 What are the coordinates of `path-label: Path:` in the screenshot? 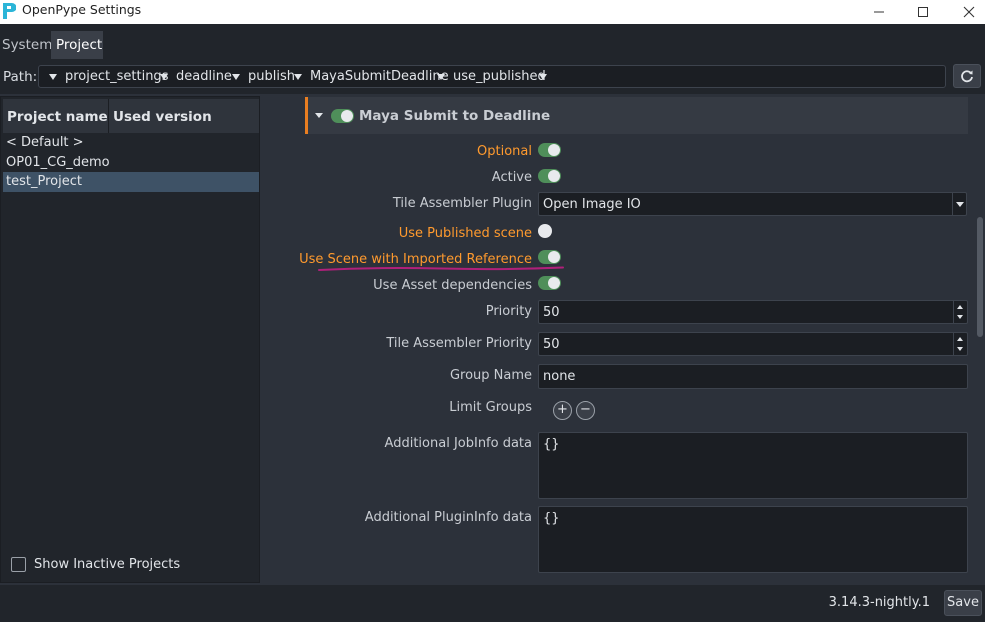 It's located at (20, 77).